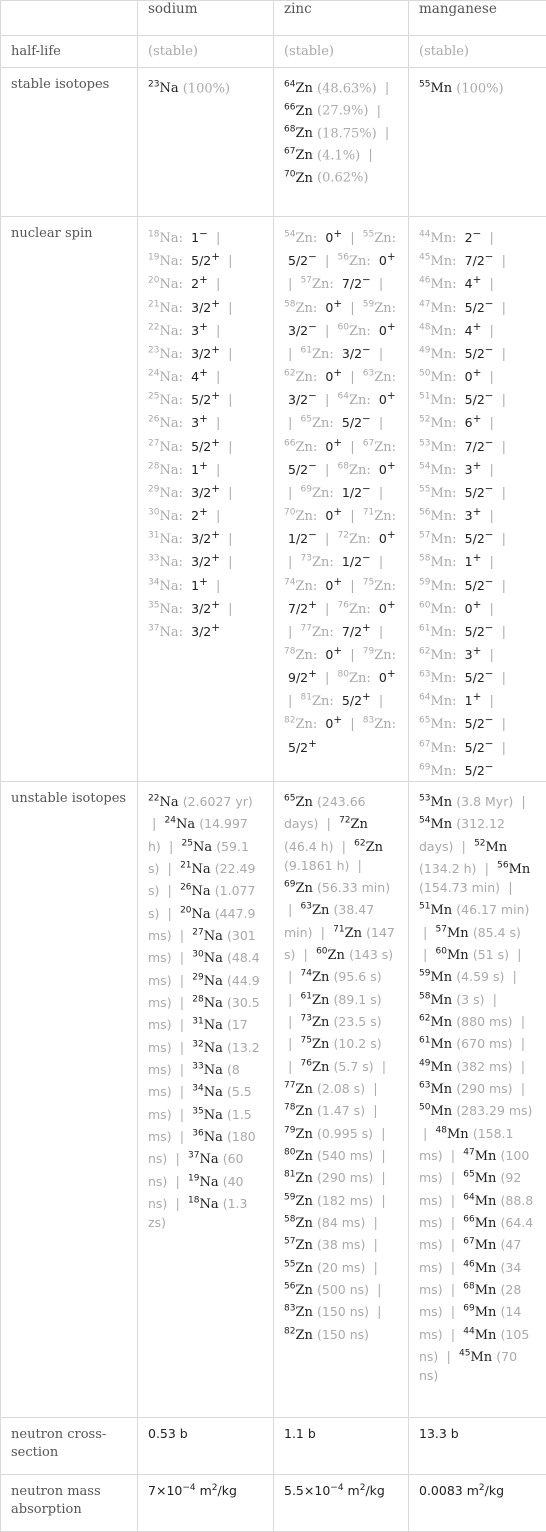 The height and width of the screenshot is (1532, 546). I want to click on mass-number: 55, so click(424, 85).